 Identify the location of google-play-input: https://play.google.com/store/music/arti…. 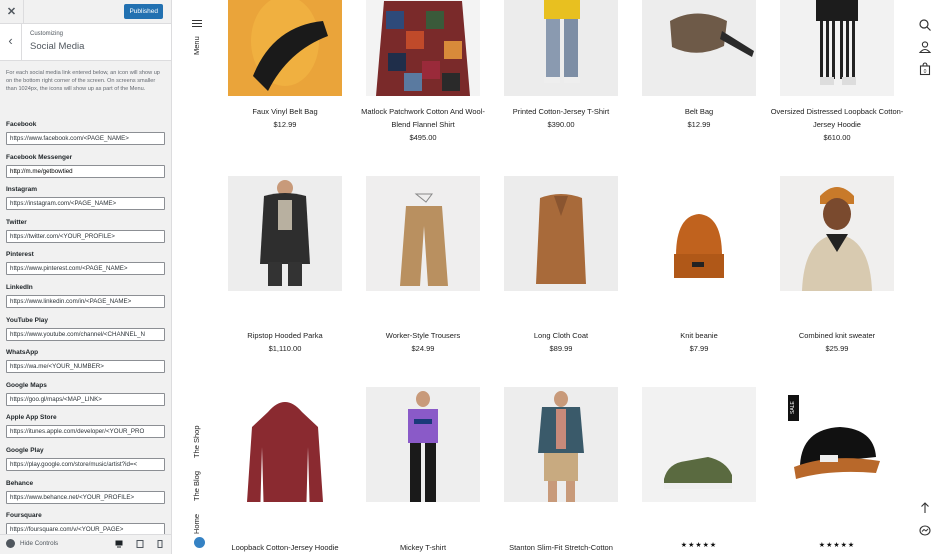
(85, 464).